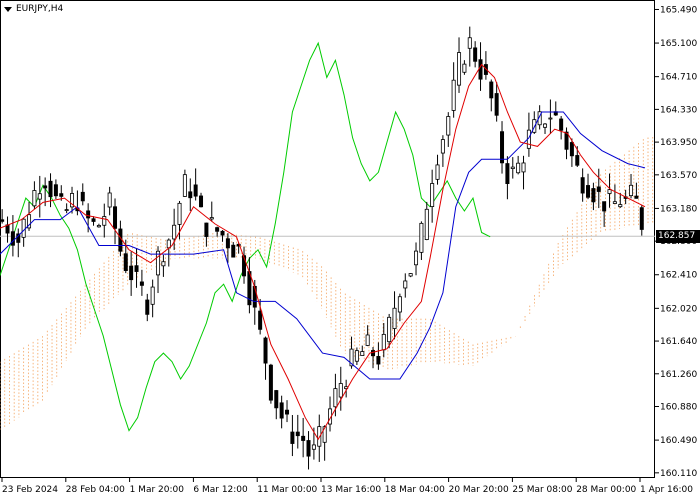 This screenshot has height=504, width=700. I want to click on y-axis-tick-label: 160.880, so click(678, 408).